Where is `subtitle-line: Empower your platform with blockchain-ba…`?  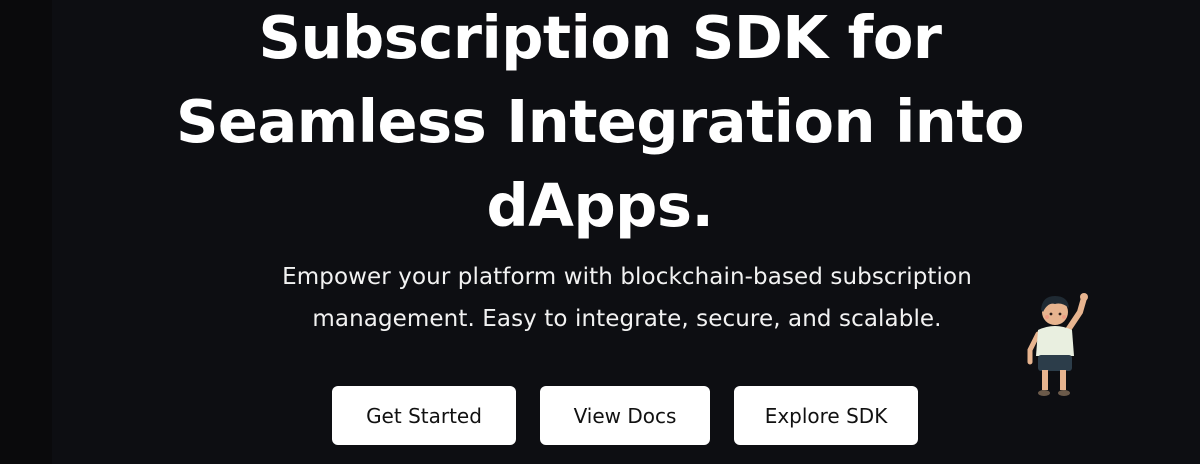 subtitle-line: Empower your platform with blockchain-ba… is located at coordinates (627, 277).